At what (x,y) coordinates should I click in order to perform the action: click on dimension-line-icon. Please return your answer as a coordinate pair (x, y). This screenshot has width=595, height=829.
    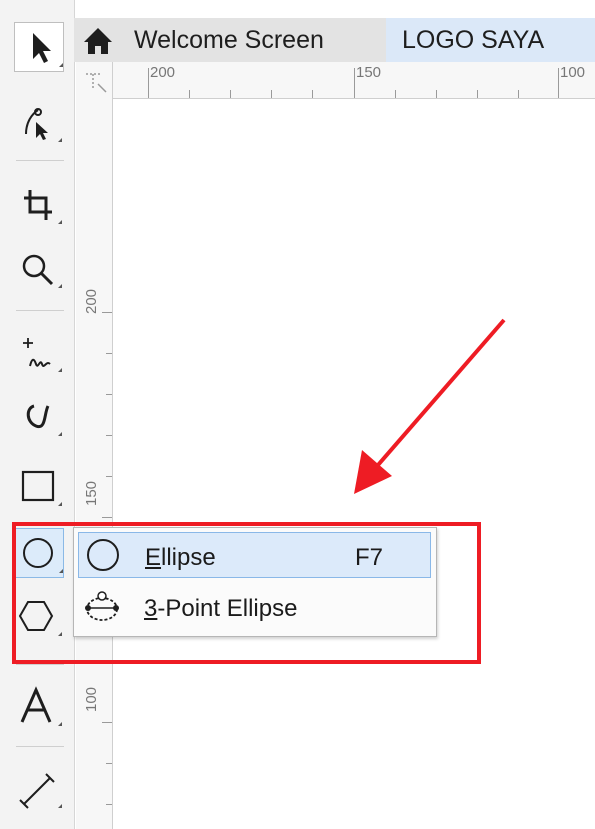
    Looking at the image, I should click on (40, 791).